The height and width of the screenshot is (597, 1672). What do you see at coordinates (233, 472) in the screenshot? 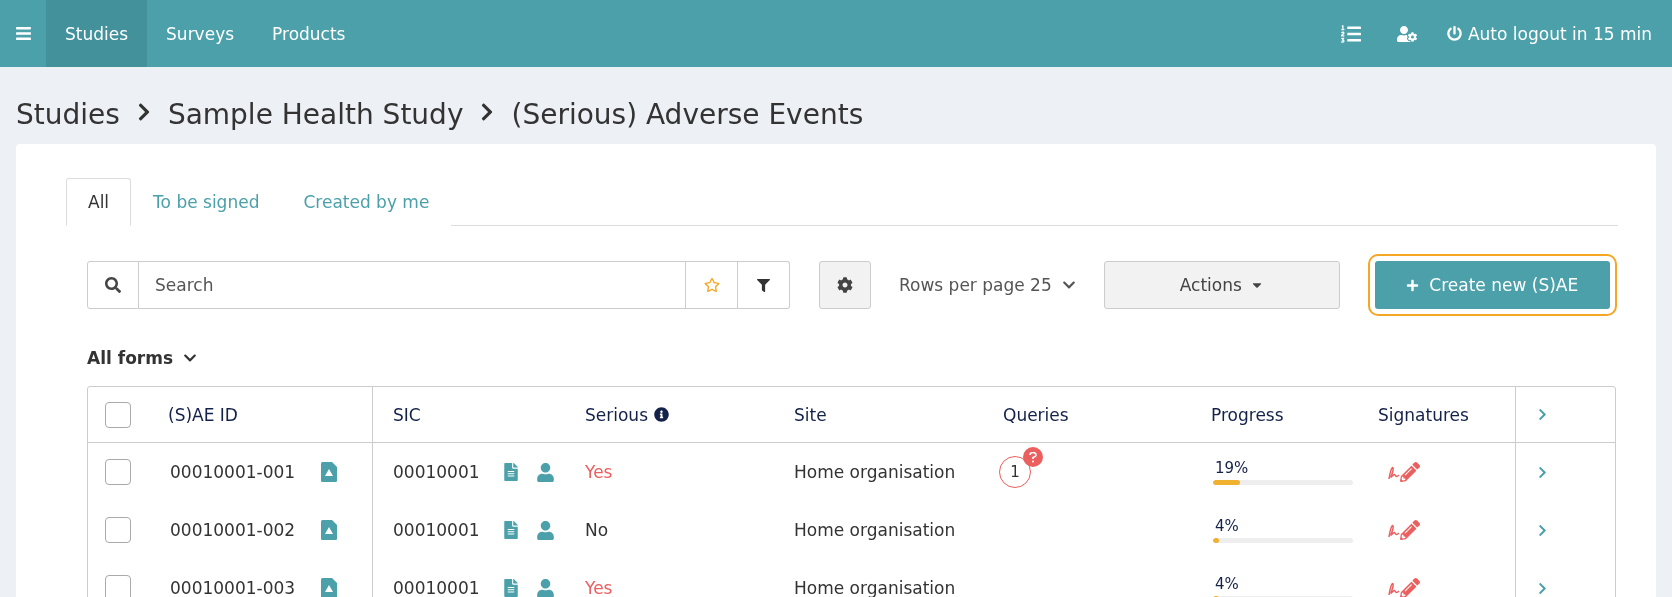
I see `table-cell: 00010001-001` at bounding box center [233, 472].